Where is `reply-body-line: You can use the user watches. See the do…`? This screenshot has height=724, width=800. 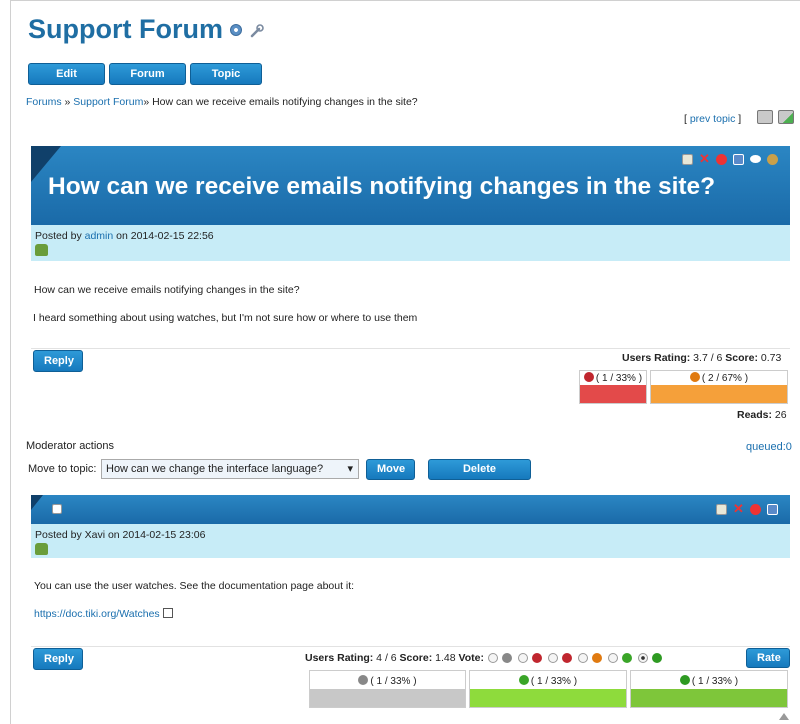 reply-body-line: You can use the user watches. See the do… is located at coordinates (194, 586).